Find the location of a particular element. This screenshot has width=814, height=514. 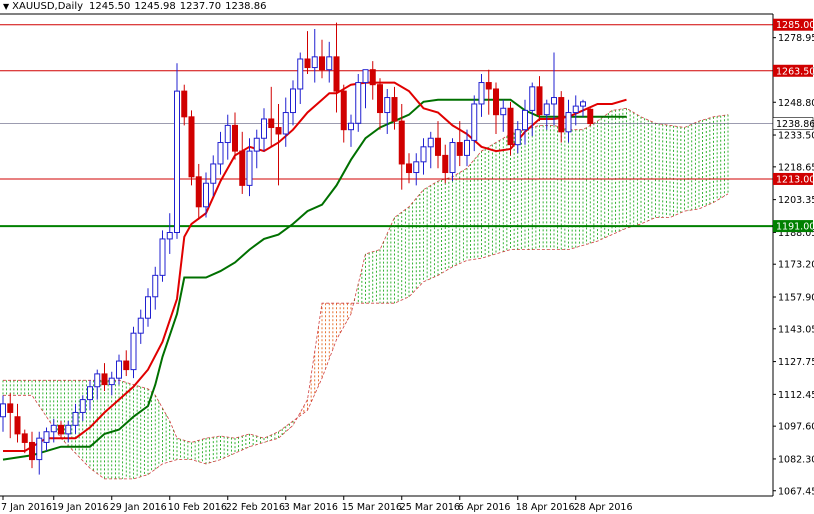

current-price-tag-label: 1238.86 is located at coordinates (795, 124).